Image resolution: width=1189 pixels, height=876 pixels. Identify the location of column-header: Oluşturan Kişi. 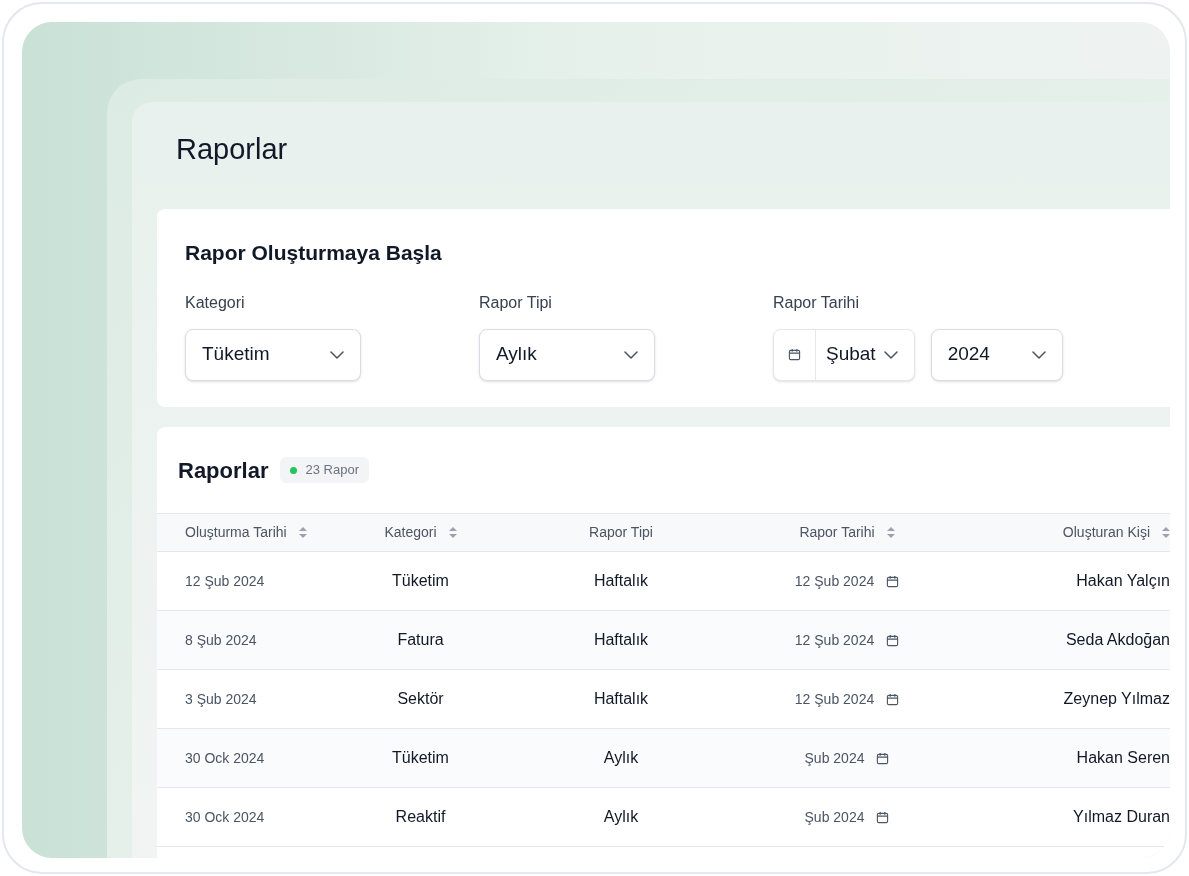
(1116, 532).